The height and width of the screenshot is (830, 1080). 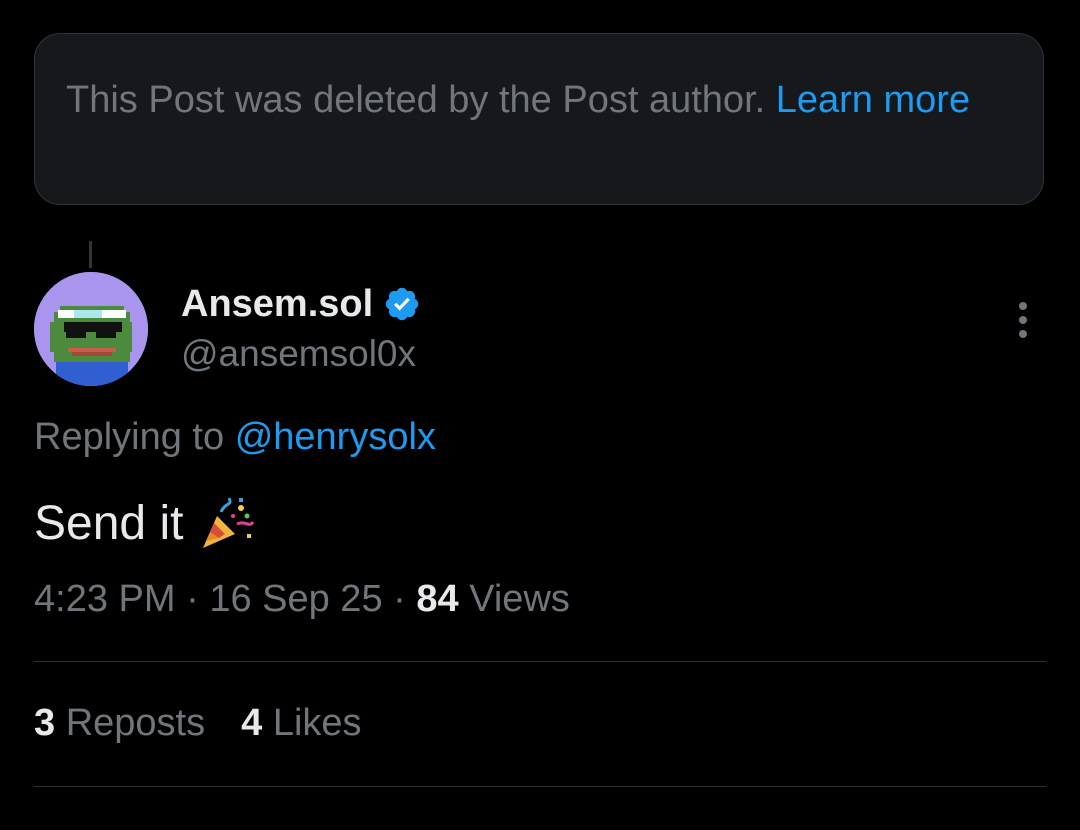 I want to click on post-date: 16 Sep 25, so click(x=295, y=599).